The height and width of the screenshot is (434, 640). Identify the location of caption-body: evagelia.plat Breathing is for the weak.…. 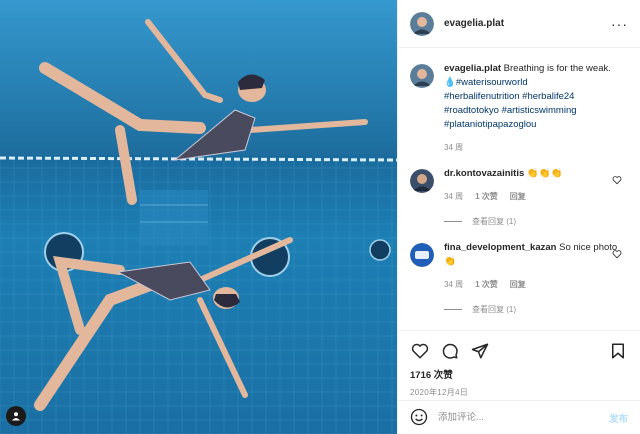
(536, 107).